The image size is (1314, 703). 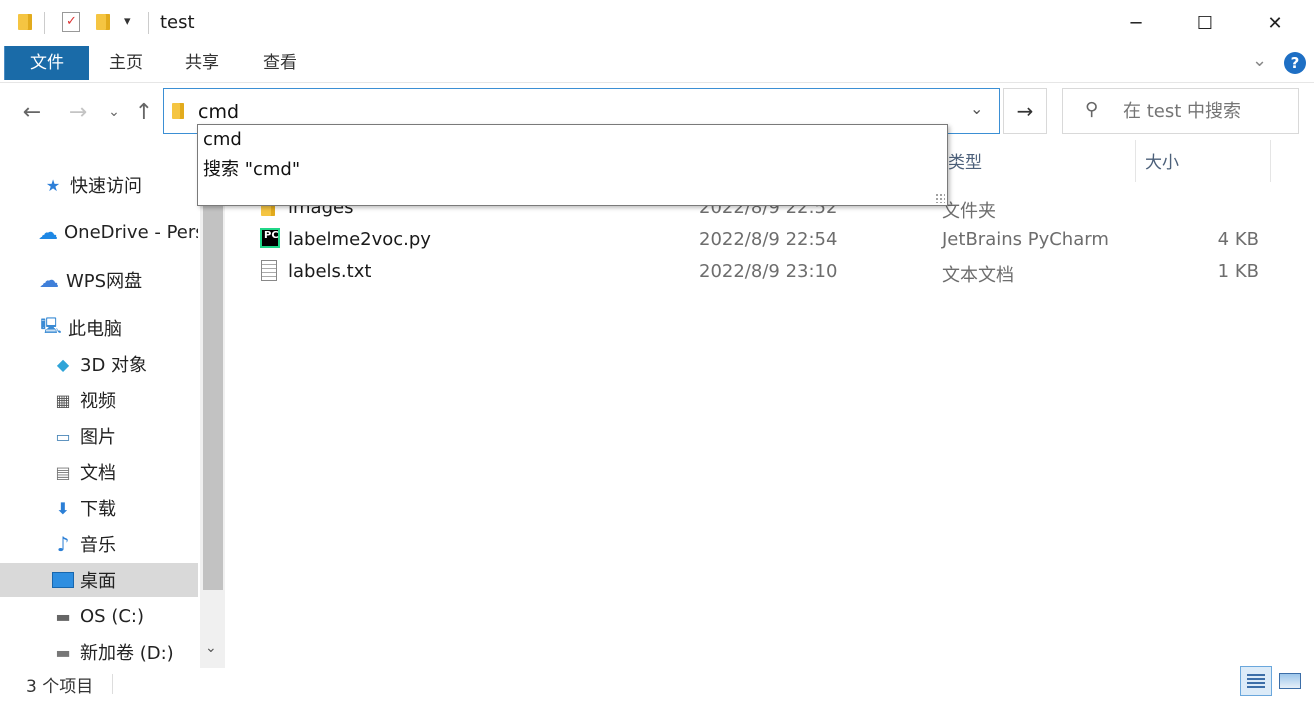 What do you see at coordinates (976, 108) in the screenshot?
I see `address-history-chevron-icon: ⌄` at bounding box center [976, 108].